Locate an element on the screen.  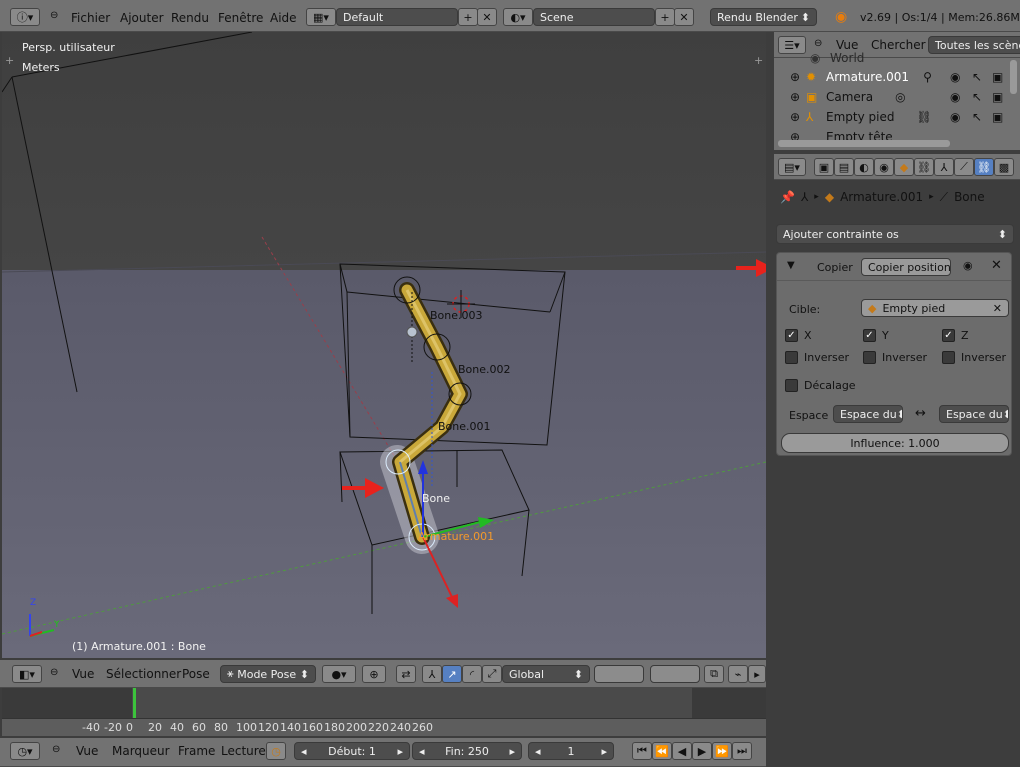
use-z-checkbox: ✓ Z is located at coordinates (955, 335).